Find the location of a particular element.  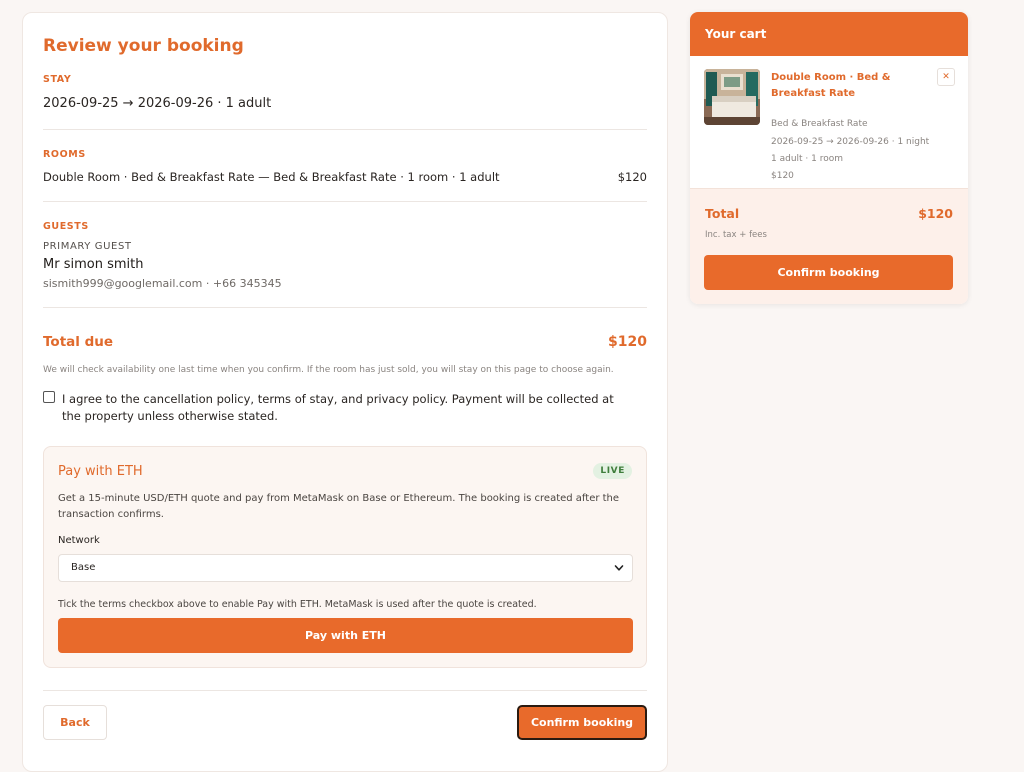

cart-room-name: Double Room · Bed & Breakfast Rate is located at coordinates (831, 86).